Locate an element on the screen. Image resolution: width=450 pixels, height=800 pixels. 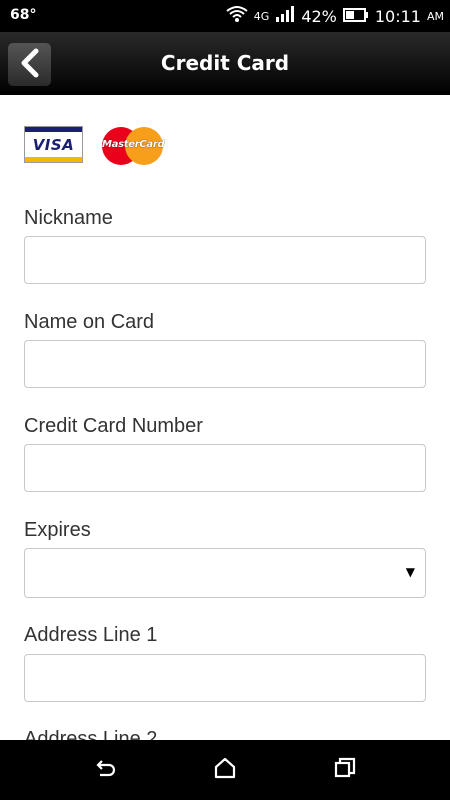
network-type-text: 4G is located at coordinates (261, 16).